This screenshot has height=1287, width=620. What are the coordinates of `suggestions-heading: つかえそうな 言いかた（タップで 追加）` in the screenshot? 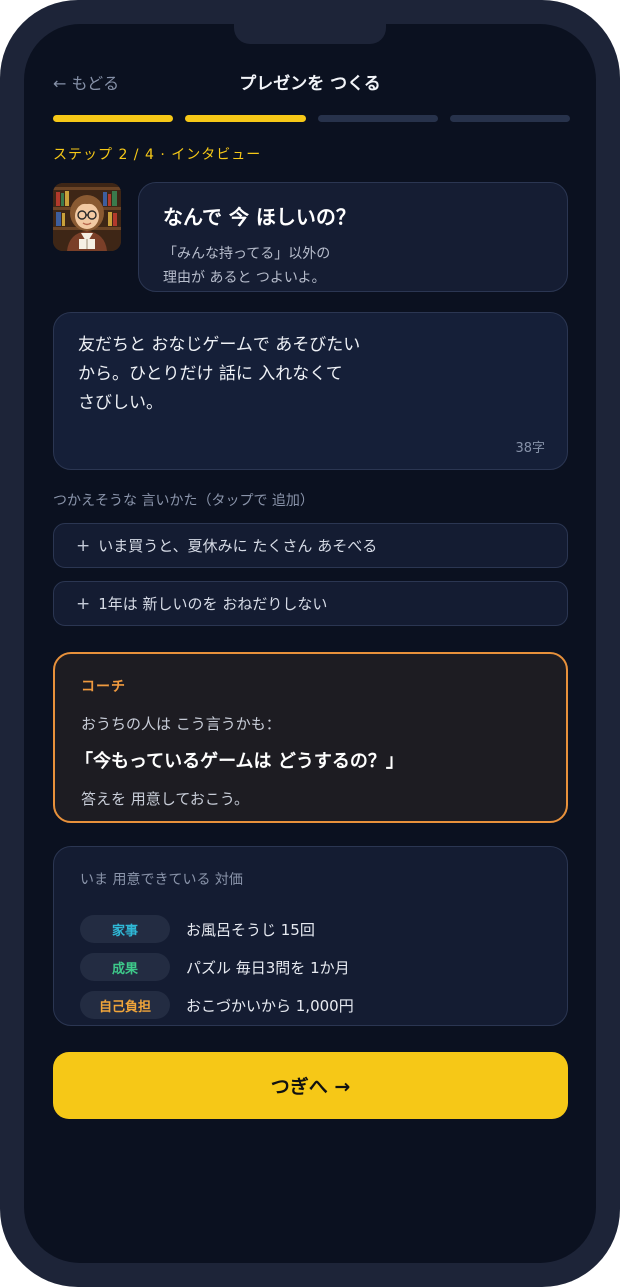 It's located at (183, 501).